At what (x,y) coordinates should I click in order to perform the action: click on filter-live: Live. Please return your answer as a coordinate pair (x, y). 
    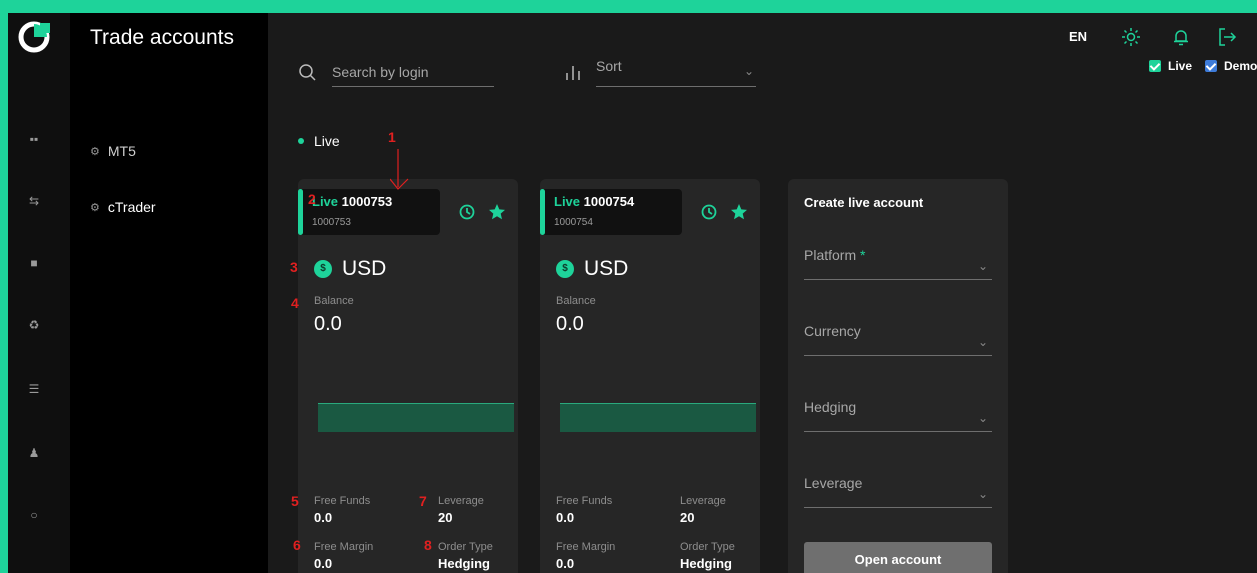
    Looking at the image, I should click on (1170, 66).